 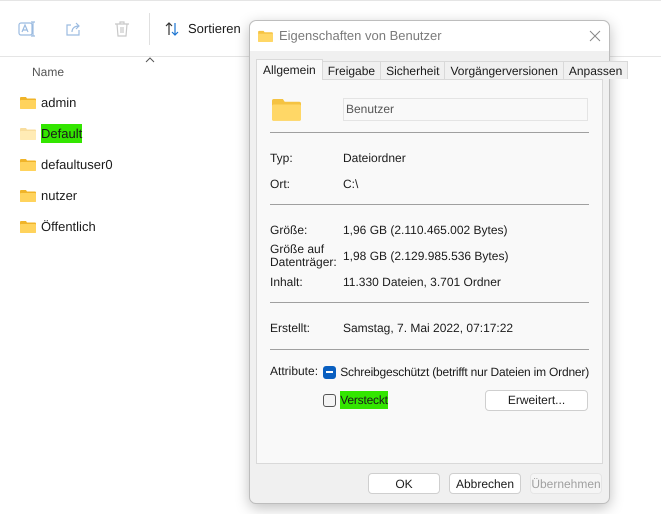 What do you see at coordinates (289, 230) in the screenshot?
I see `field-label: Größe:` at bounding box center [289, 230].